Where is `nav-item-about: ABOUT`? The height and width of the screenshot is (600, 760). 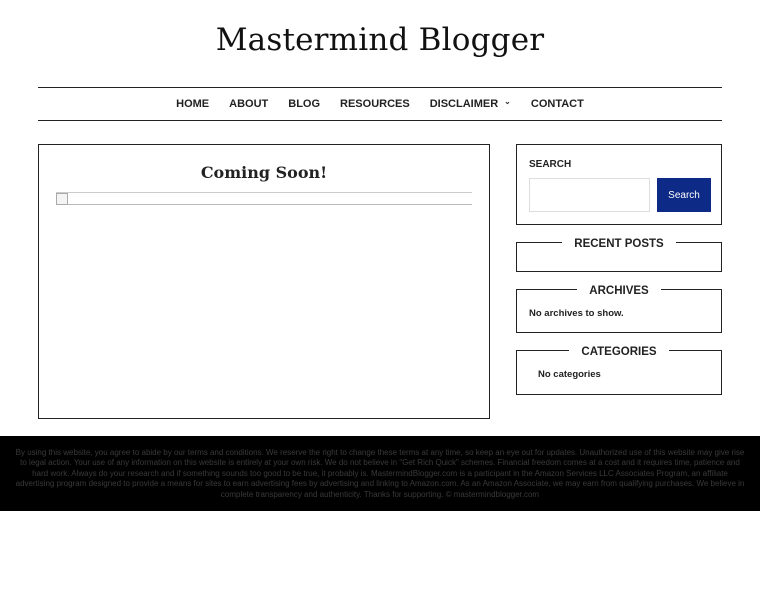 nav-item-about: ABOUT is located at coordinates (248, 104).